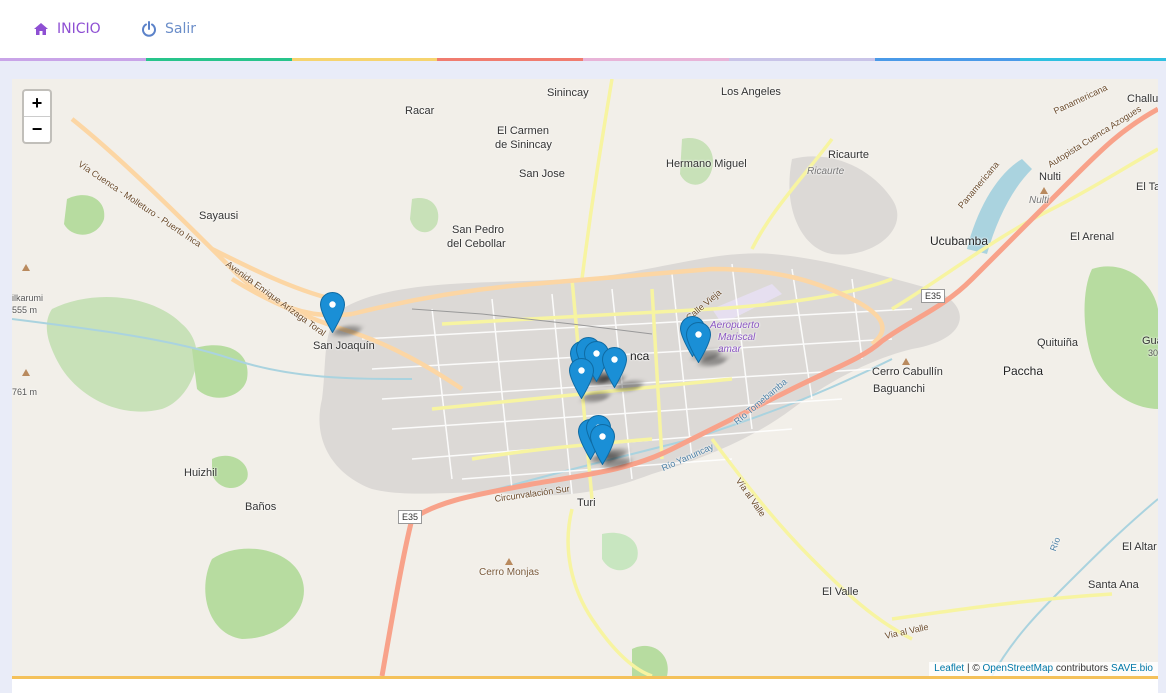 This screenshot has height=693, width=1166. I want to click on place-label: nca, so click(640, 356).